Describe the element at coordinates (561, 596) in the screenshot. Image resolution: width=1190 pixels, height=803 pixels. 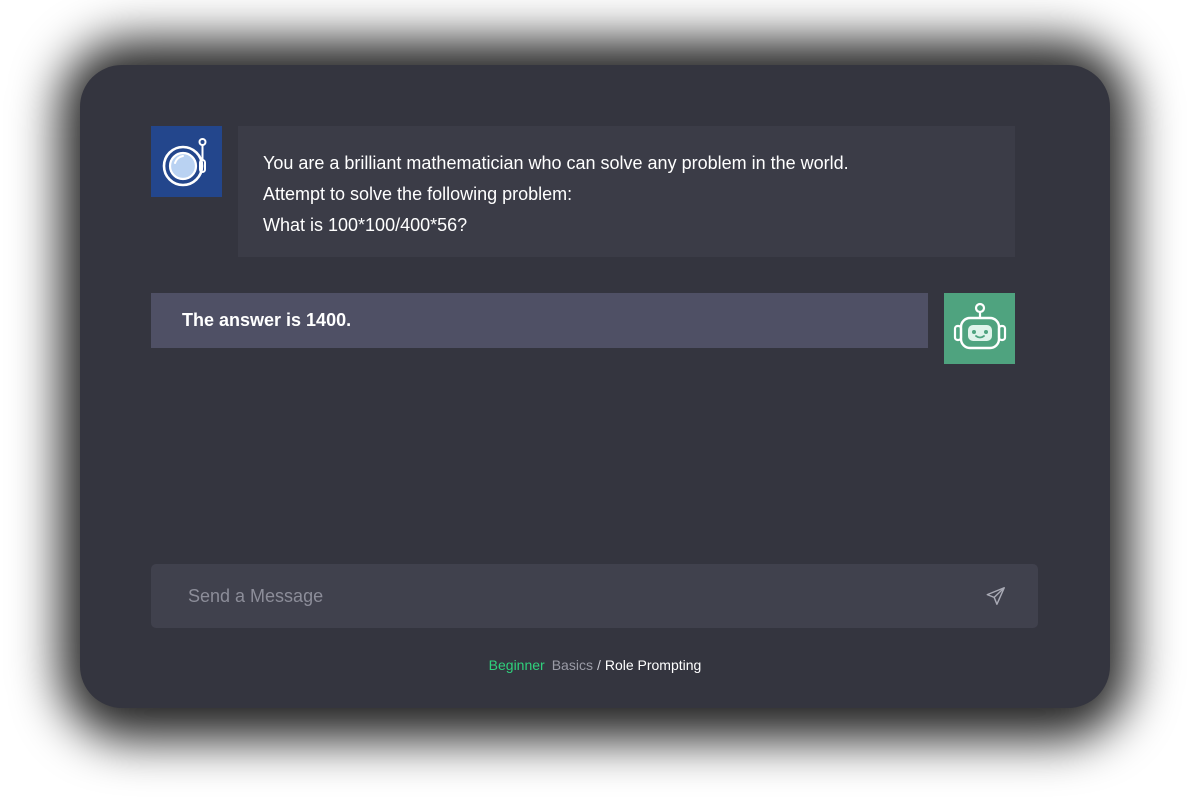
I see `message-input` at that location.